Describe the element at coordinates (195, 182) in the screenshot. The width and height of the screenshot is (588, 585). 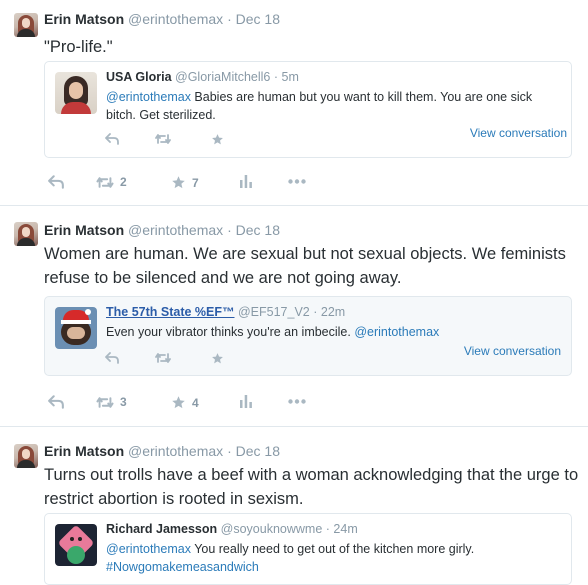
I see `favorite-count: 7` at that location.